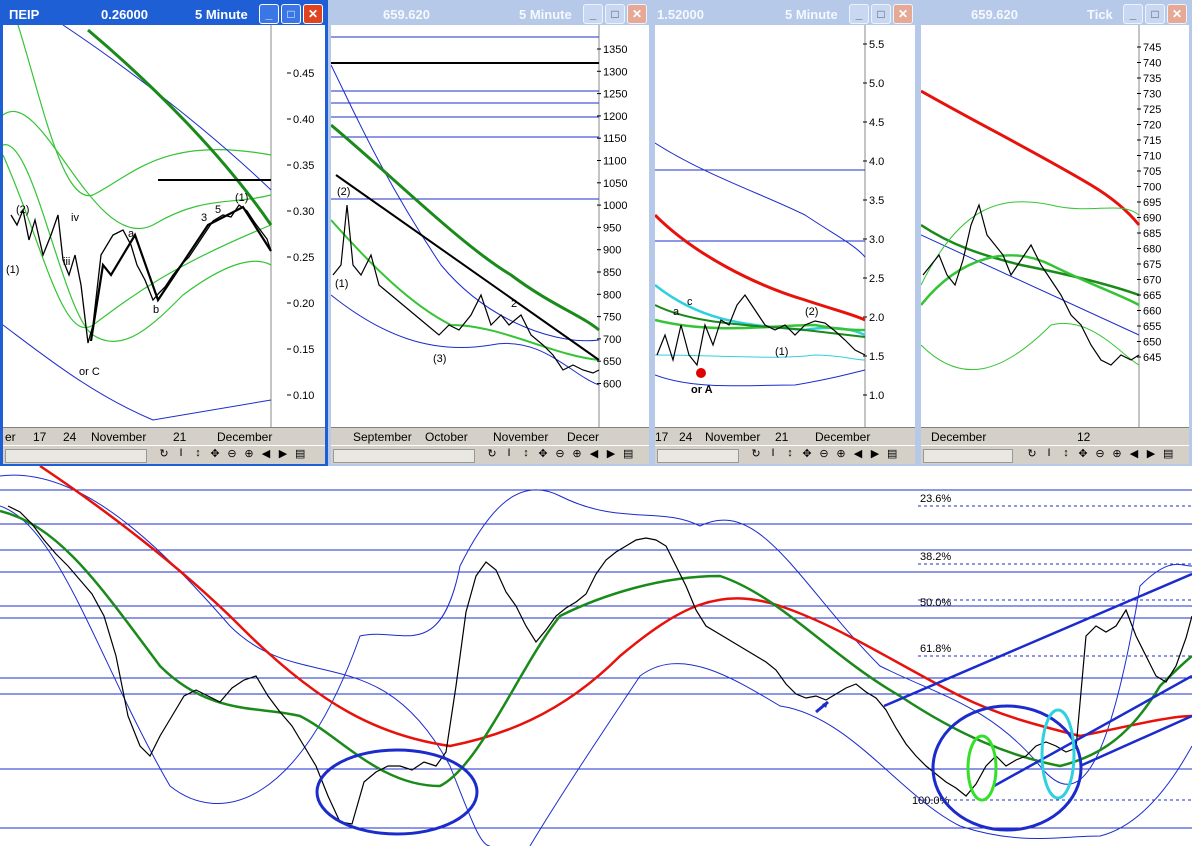 The height and width of the screenshot is (851, 1192). What do you see at coordinates (612, 385) in the screenshot?
I see `y-tick-label: 600` at bounding box center [612, 385].